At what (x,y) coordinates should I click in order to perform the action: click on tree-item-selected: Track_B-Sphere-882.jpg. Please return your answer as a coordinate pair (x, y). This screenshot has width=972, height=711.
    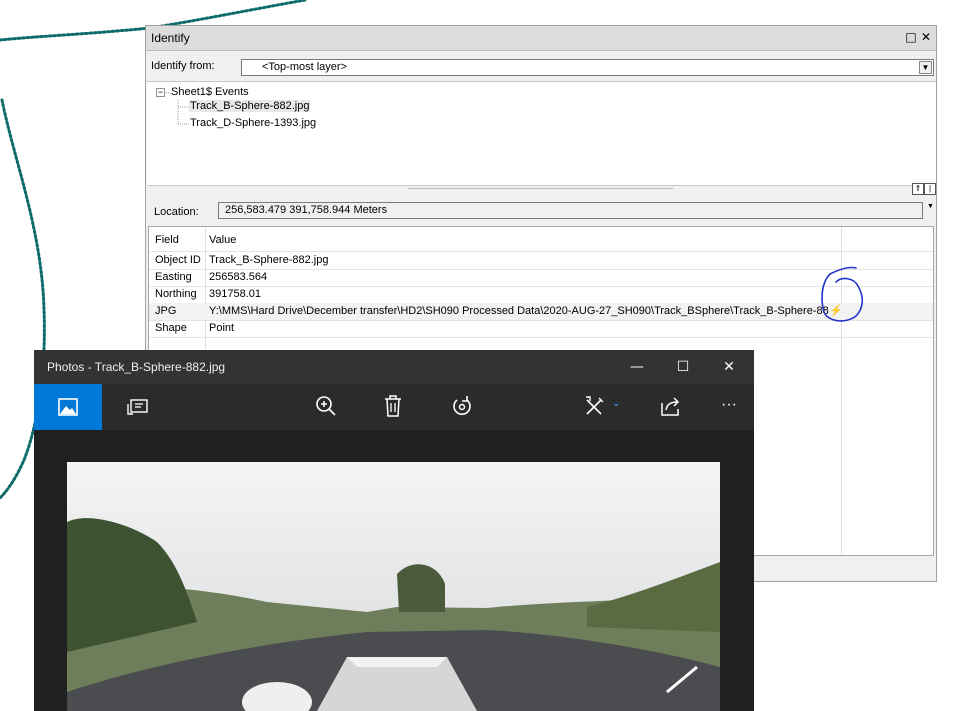
    Looking at the image, I should click on (250, 106).